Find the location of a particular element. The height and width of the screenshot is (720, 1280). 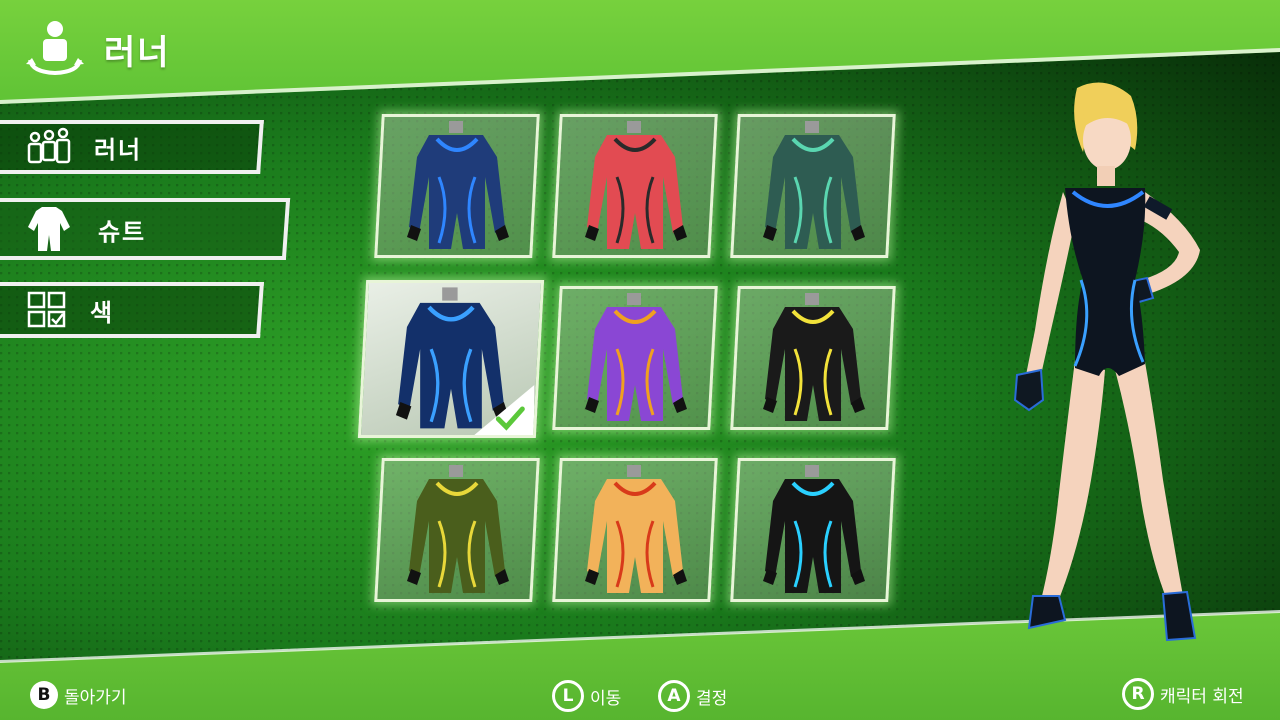

page-title: 러너 is located at coordinates (137, 52).